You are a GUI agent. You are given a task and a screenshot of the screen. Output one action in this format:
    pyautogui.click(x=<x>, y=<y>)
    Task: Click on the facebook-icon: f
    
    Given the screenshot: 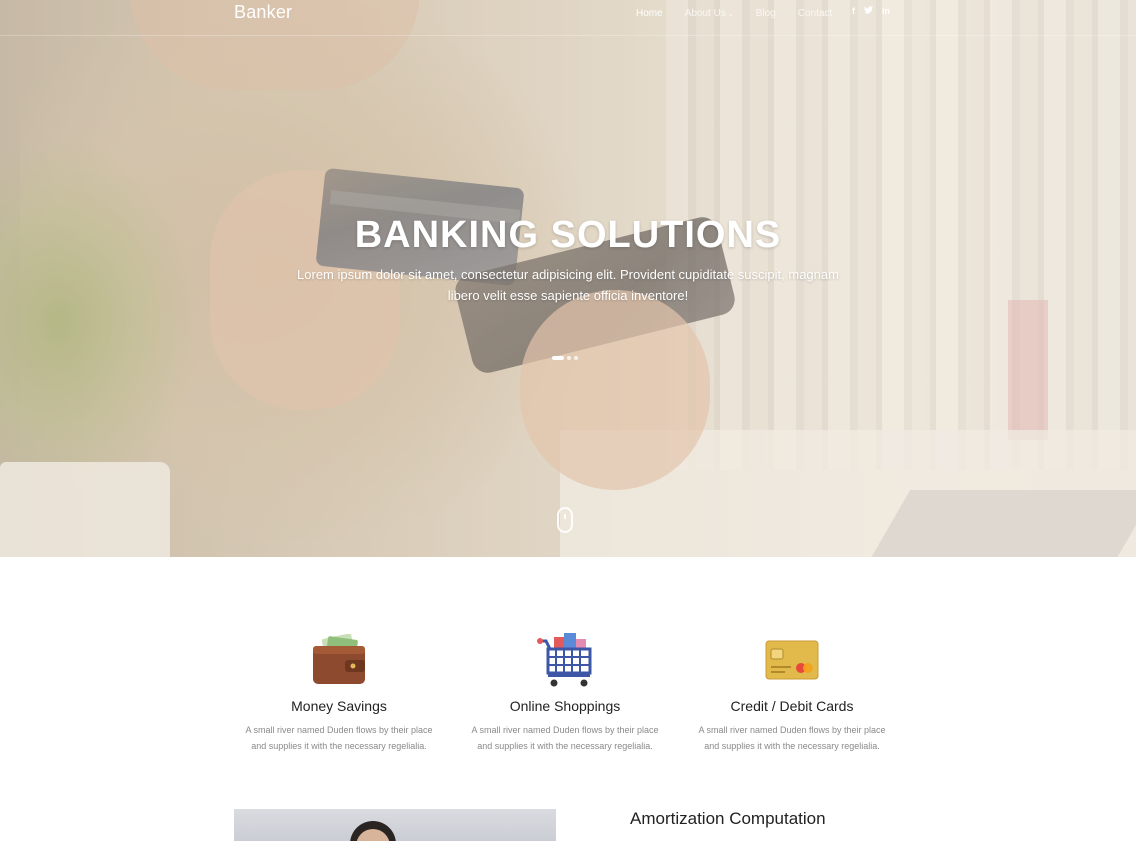 What is the action you would take?
    pyautogui.click(x=853, y=11)
    